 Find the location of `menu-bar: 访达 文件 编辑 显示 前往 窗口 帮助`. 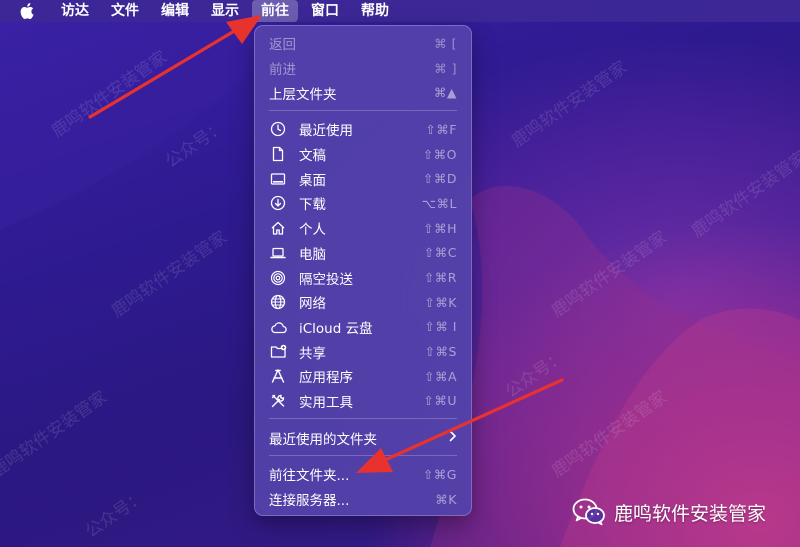

menu-bar: 访达 文件 编辑 显示 前往 窗口 帮助 is located at coordinates (400, 11).